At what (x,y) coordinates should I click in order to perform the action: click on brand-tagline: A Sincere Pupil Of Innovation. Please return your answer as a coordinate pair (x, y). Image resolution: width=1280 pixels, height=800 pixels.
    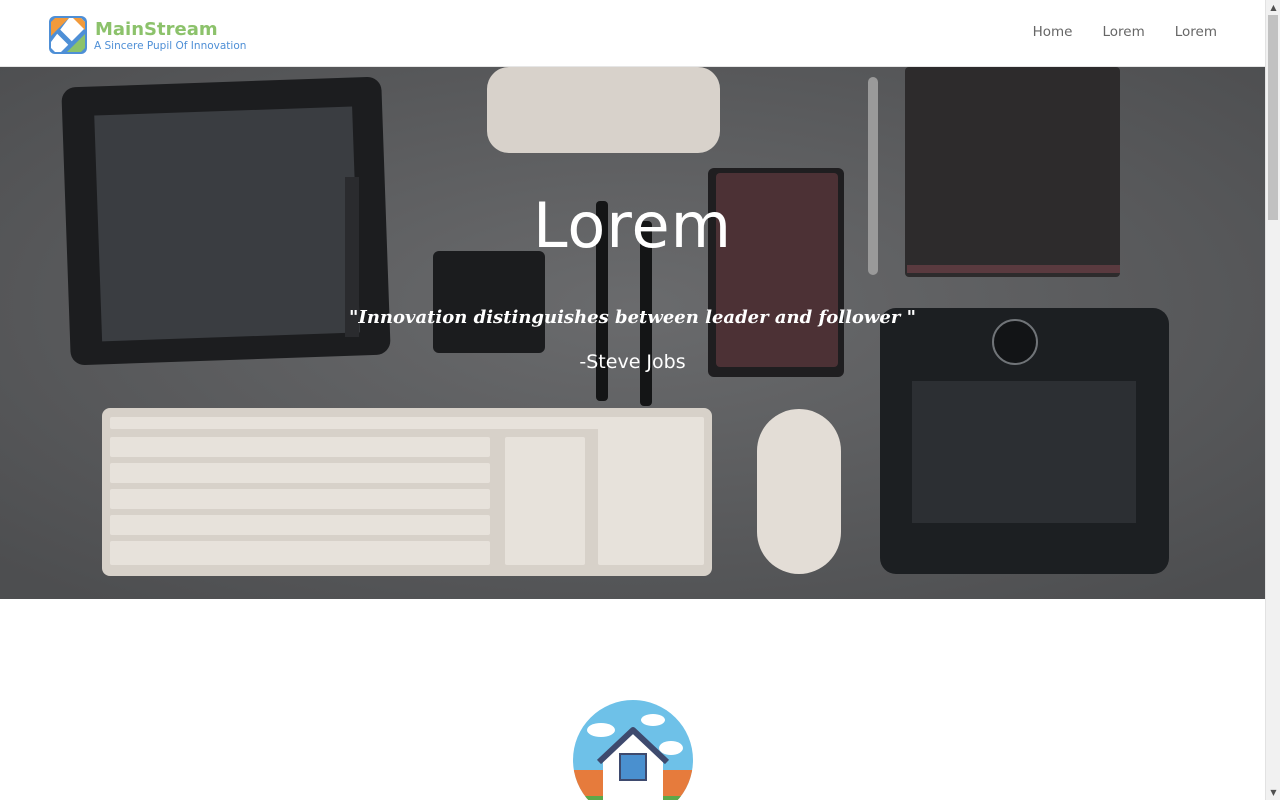
    Looking at the image, I should click on (170, 46).